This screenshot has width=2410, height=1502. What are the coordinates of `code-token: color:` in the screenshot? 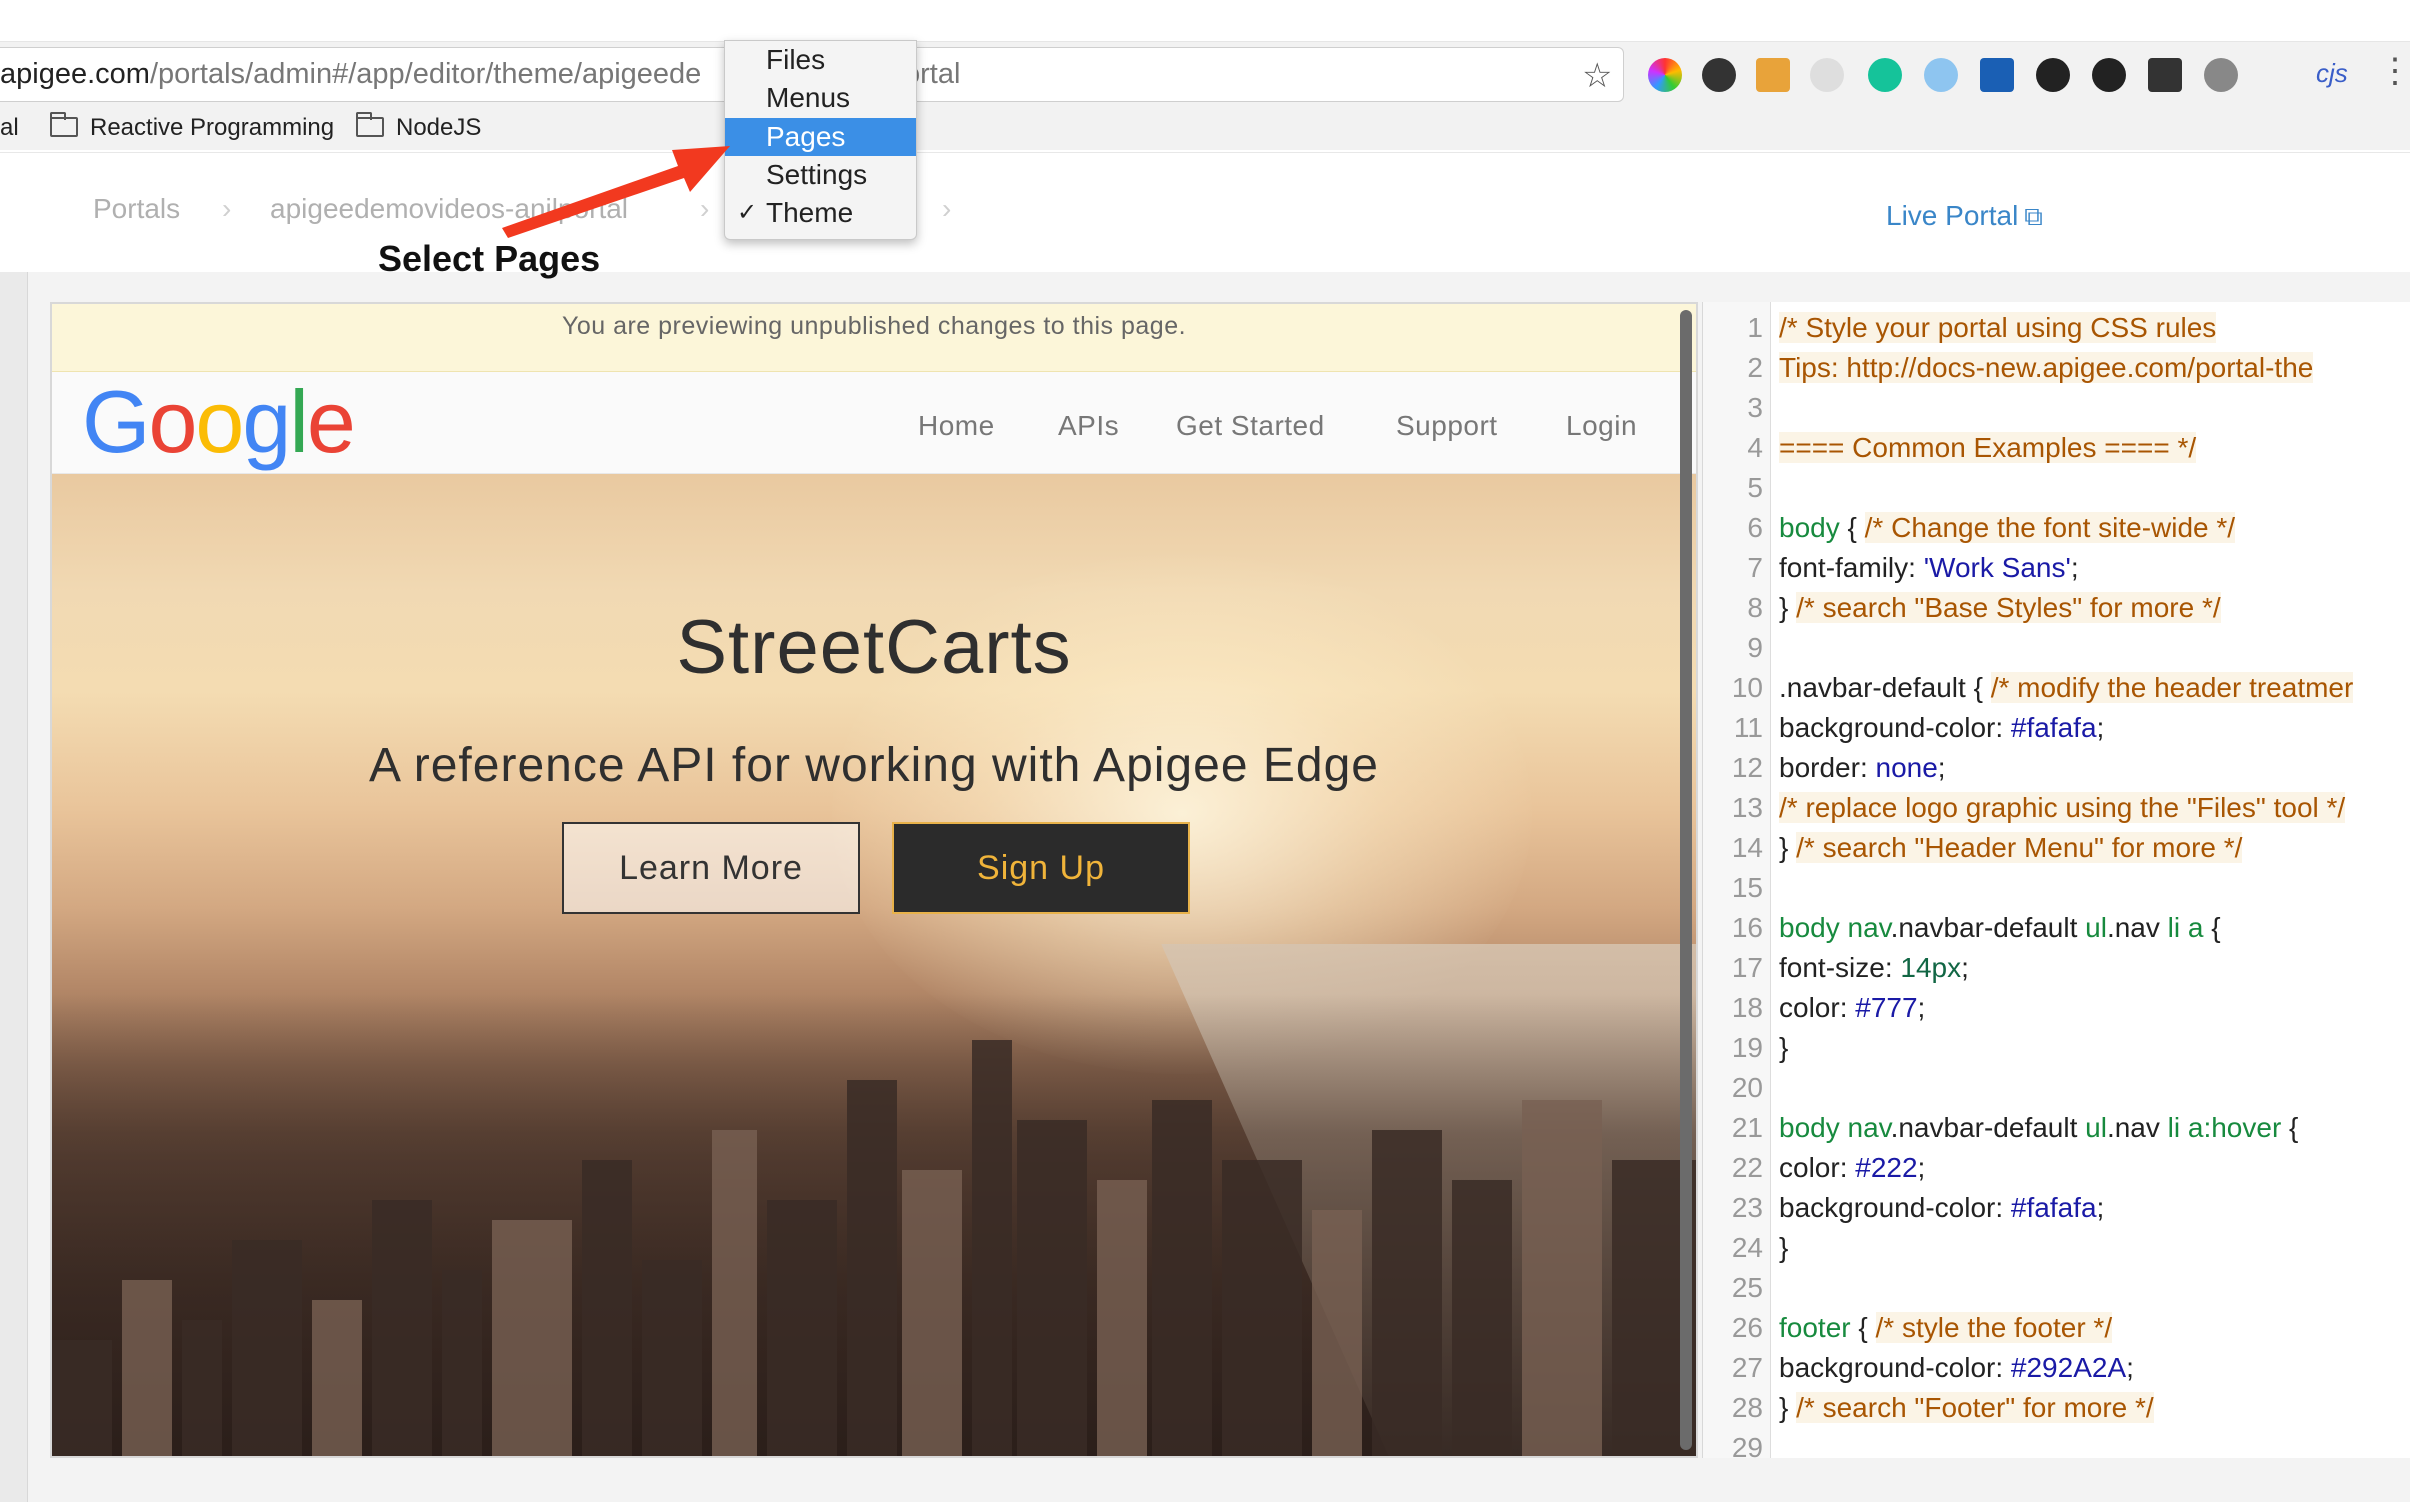 It's located at (1817, 1007).